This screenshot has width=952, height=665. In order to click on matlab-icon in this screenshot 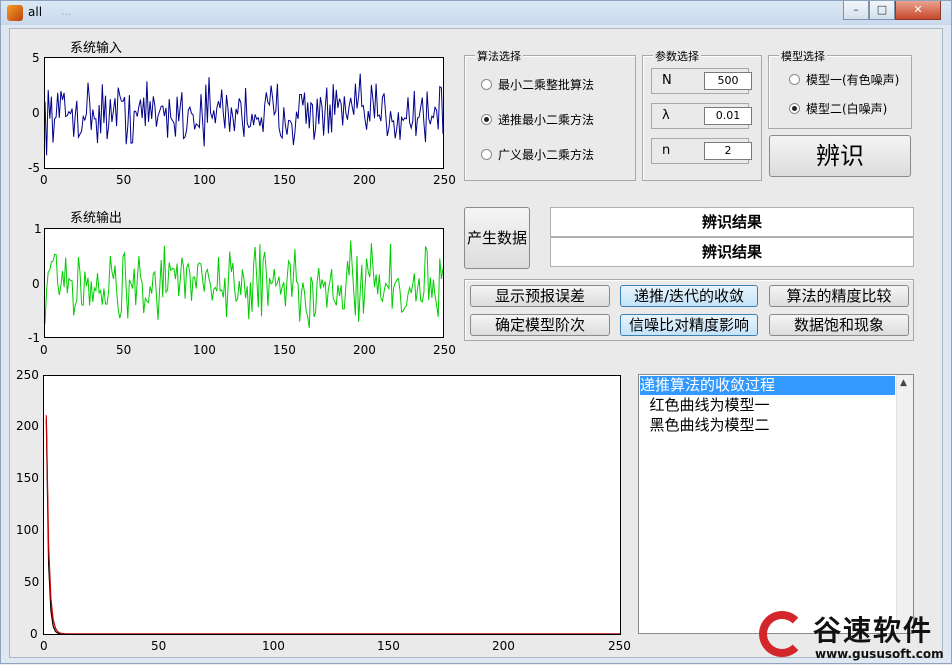, I will do `click(15, 13)`.